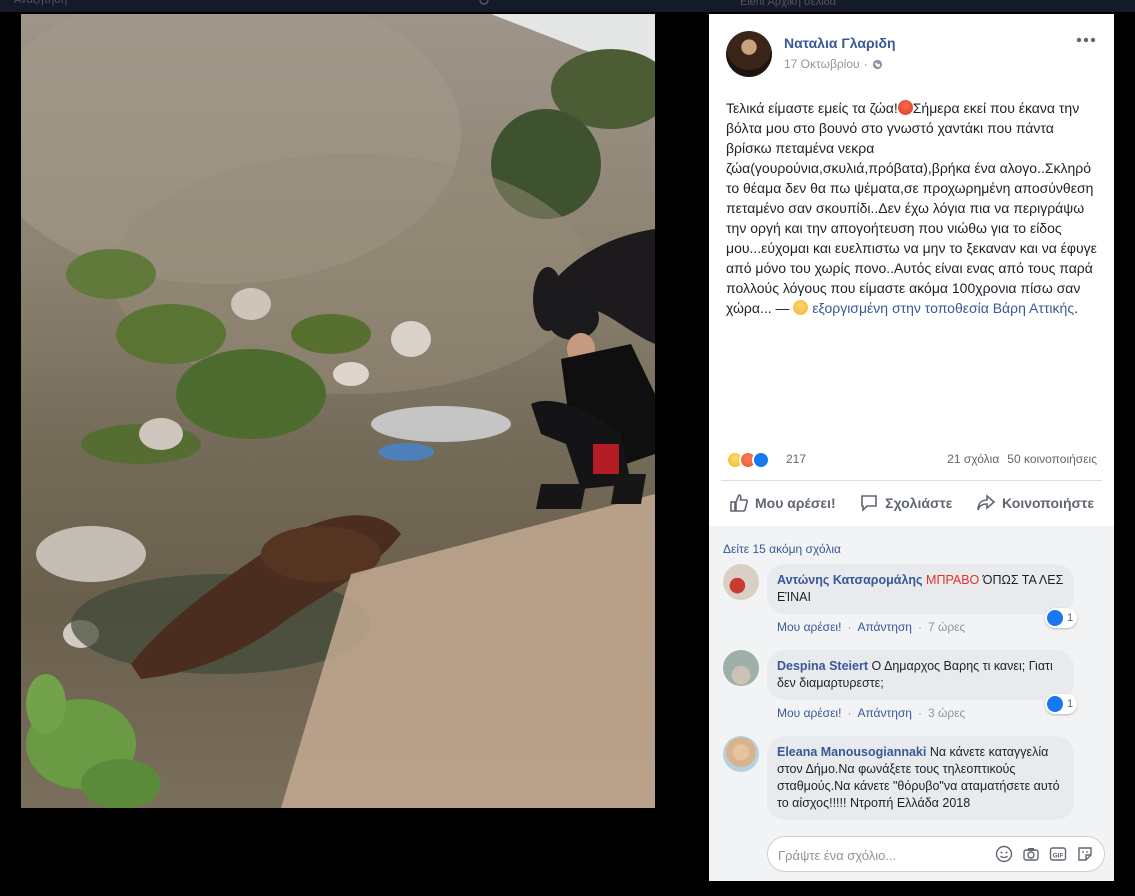 The image size is (1135, 896). Describe the element at coordinates (748, 460) in the screenshot. I see `reaction-icons` at that location.